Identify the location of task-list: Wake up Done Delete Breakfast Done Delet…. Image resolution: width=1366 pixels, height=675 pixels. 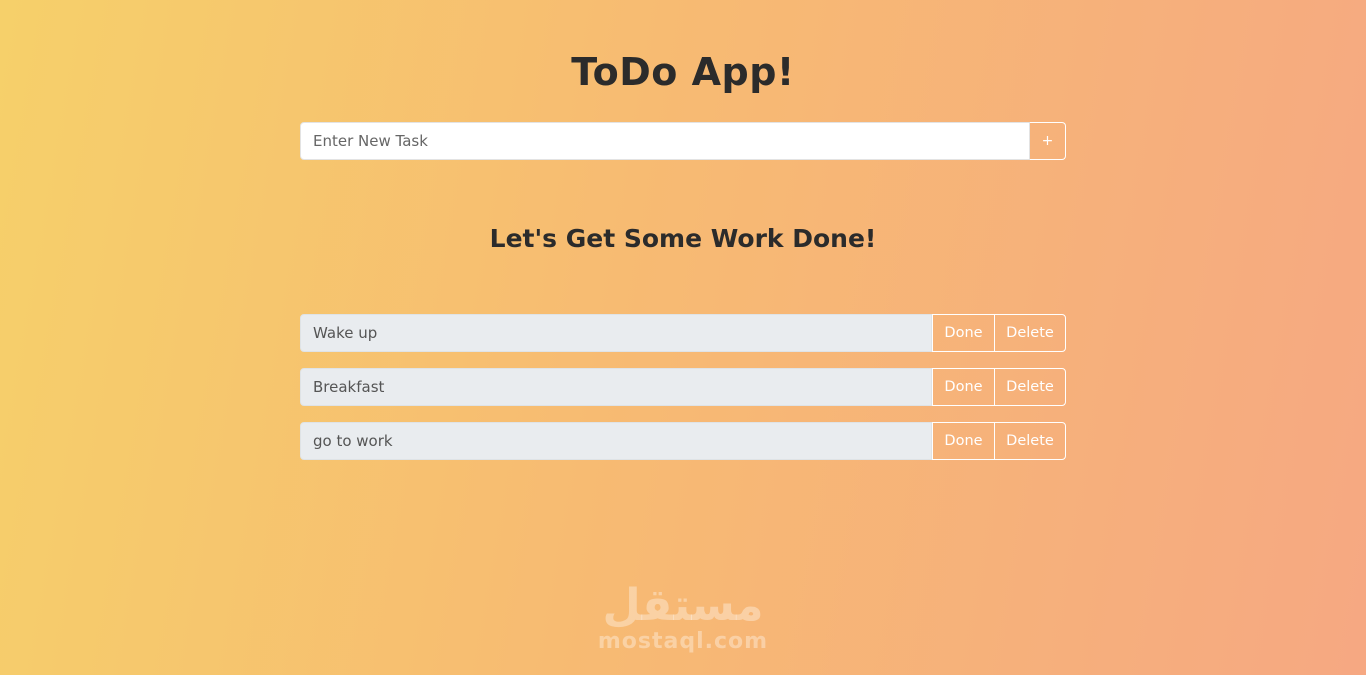
(683, 395).